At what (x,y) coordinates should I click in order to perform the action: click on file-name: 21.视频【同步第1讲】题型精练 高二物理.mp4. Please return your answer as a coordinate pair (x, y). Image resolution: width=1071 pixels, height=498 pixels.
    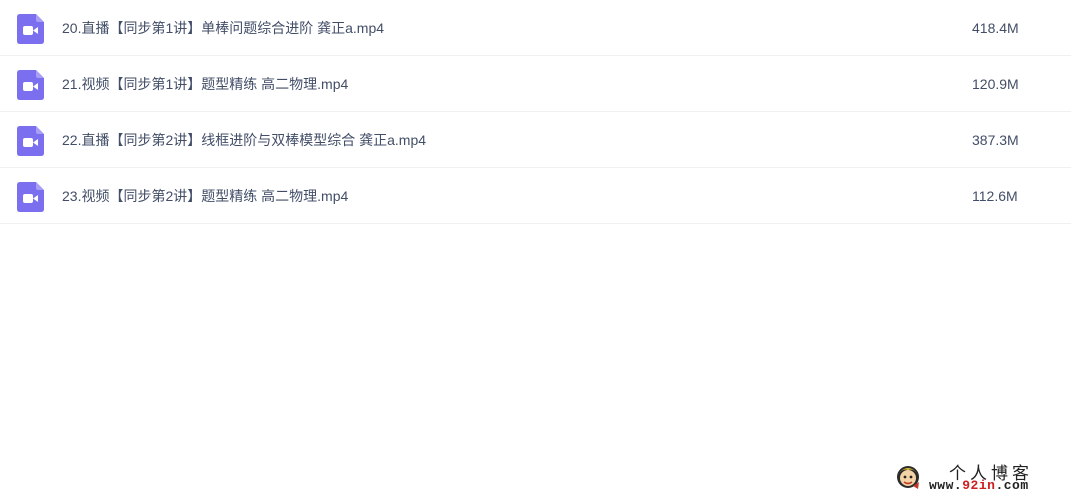
    Looking at the image, I should click on (205, 84).